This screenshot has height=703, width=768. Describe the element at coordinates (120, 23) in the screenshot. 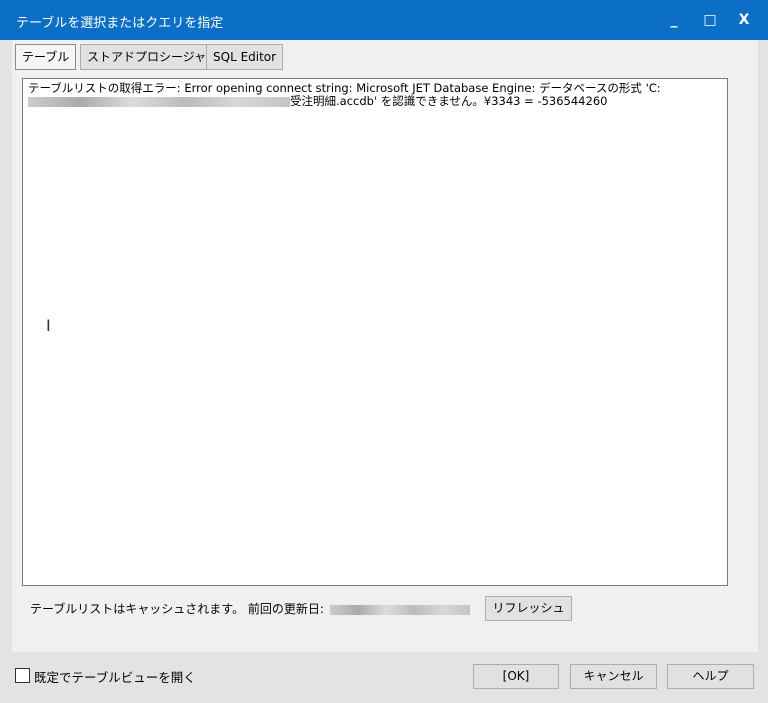

I see `window-title: テーブルを選択またはクエリを指定` at that location.